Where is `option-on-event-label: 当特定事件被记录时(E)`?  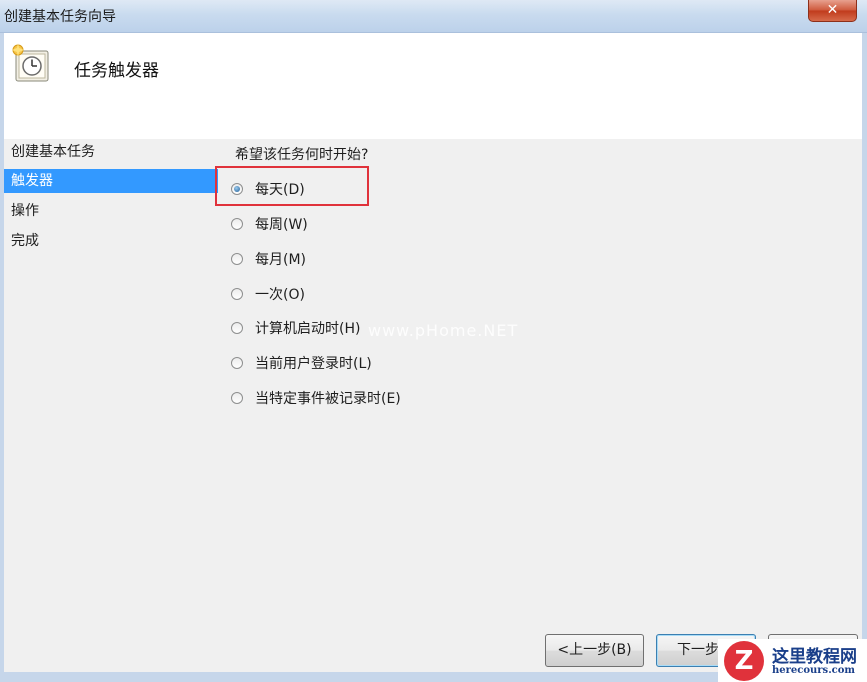 option-on-event-label: 当特定事件被记录时(E) is located at coordinates (328, 399).